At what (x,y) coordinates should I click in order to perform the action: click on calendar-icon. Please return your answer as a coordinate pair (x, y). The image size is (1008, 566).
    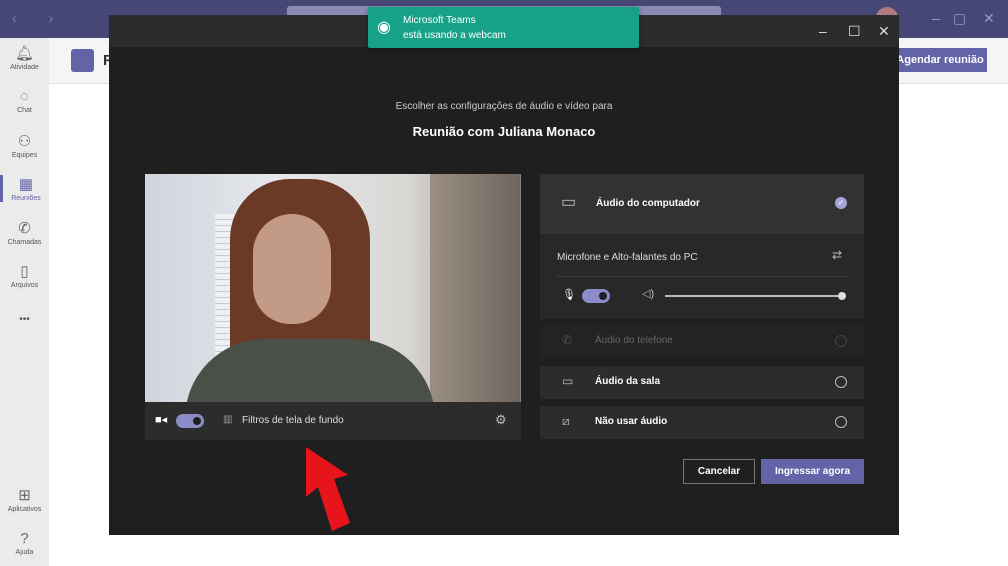
    Looking at the image, I should click on (82, 60).